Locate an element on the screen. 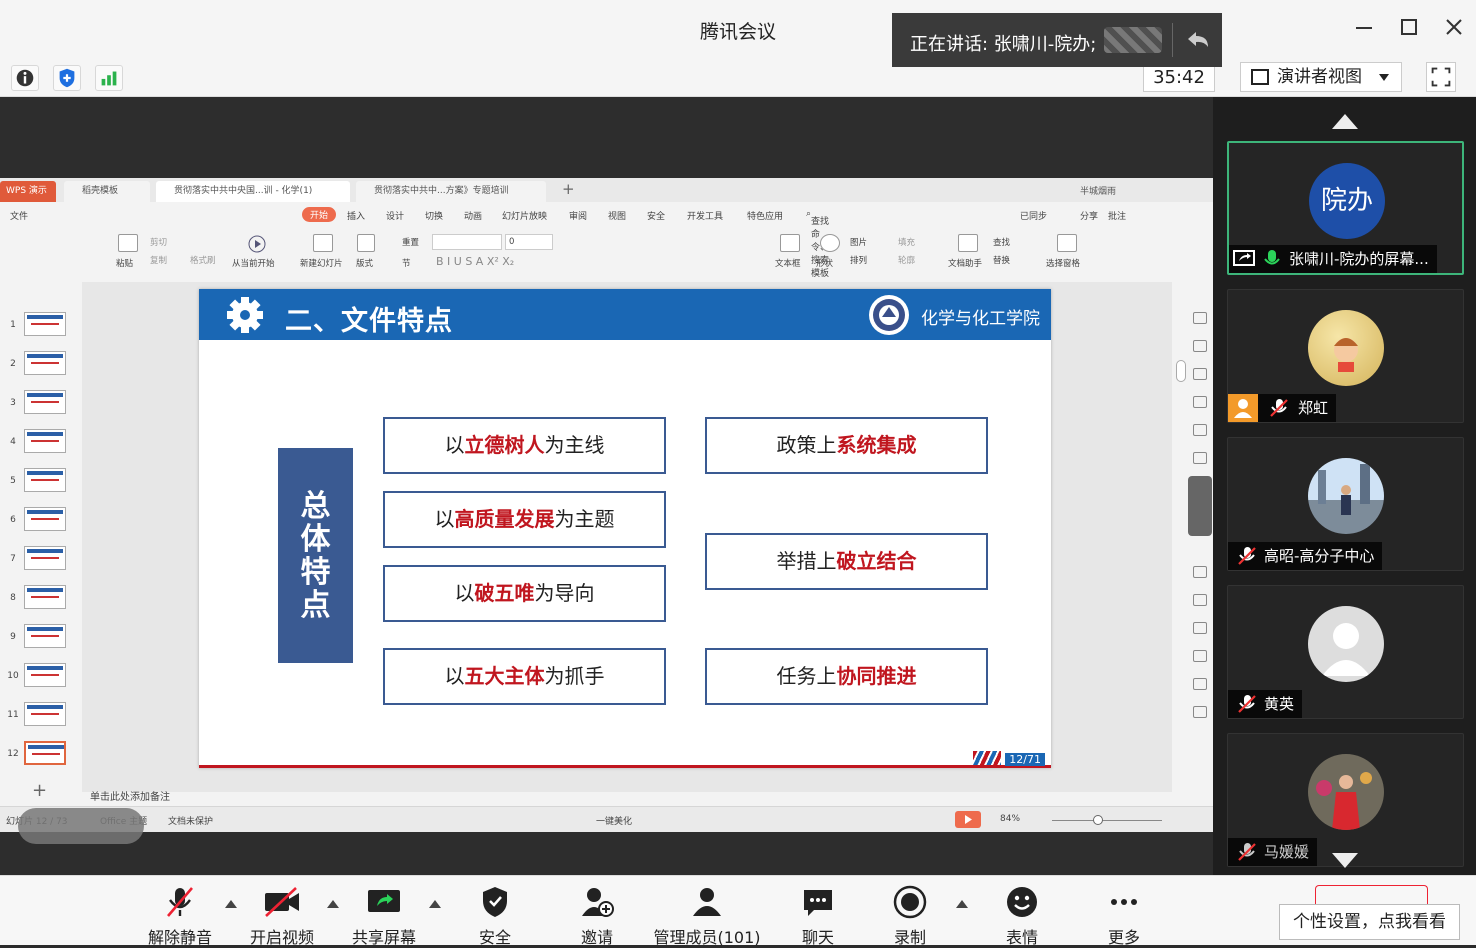 The width and height of the screenshot is (1476, 948). reaction-button: 表情 is located at coordinates (1022, 915).